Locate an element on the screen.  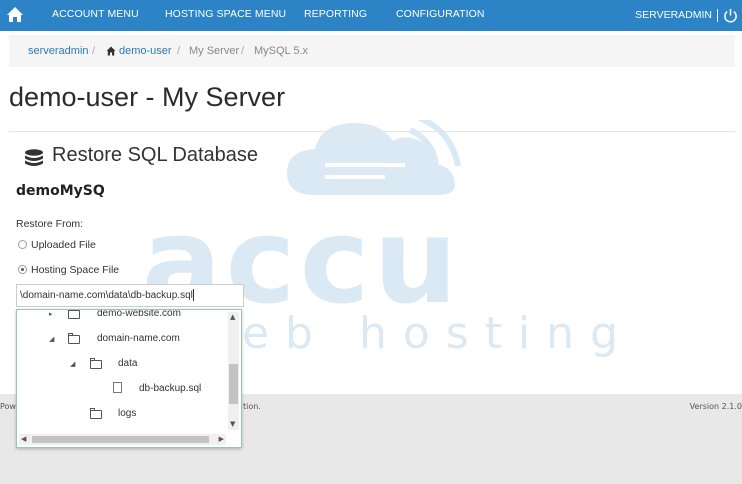
radio-hosting-space-file is located at coordinates (22, 269).